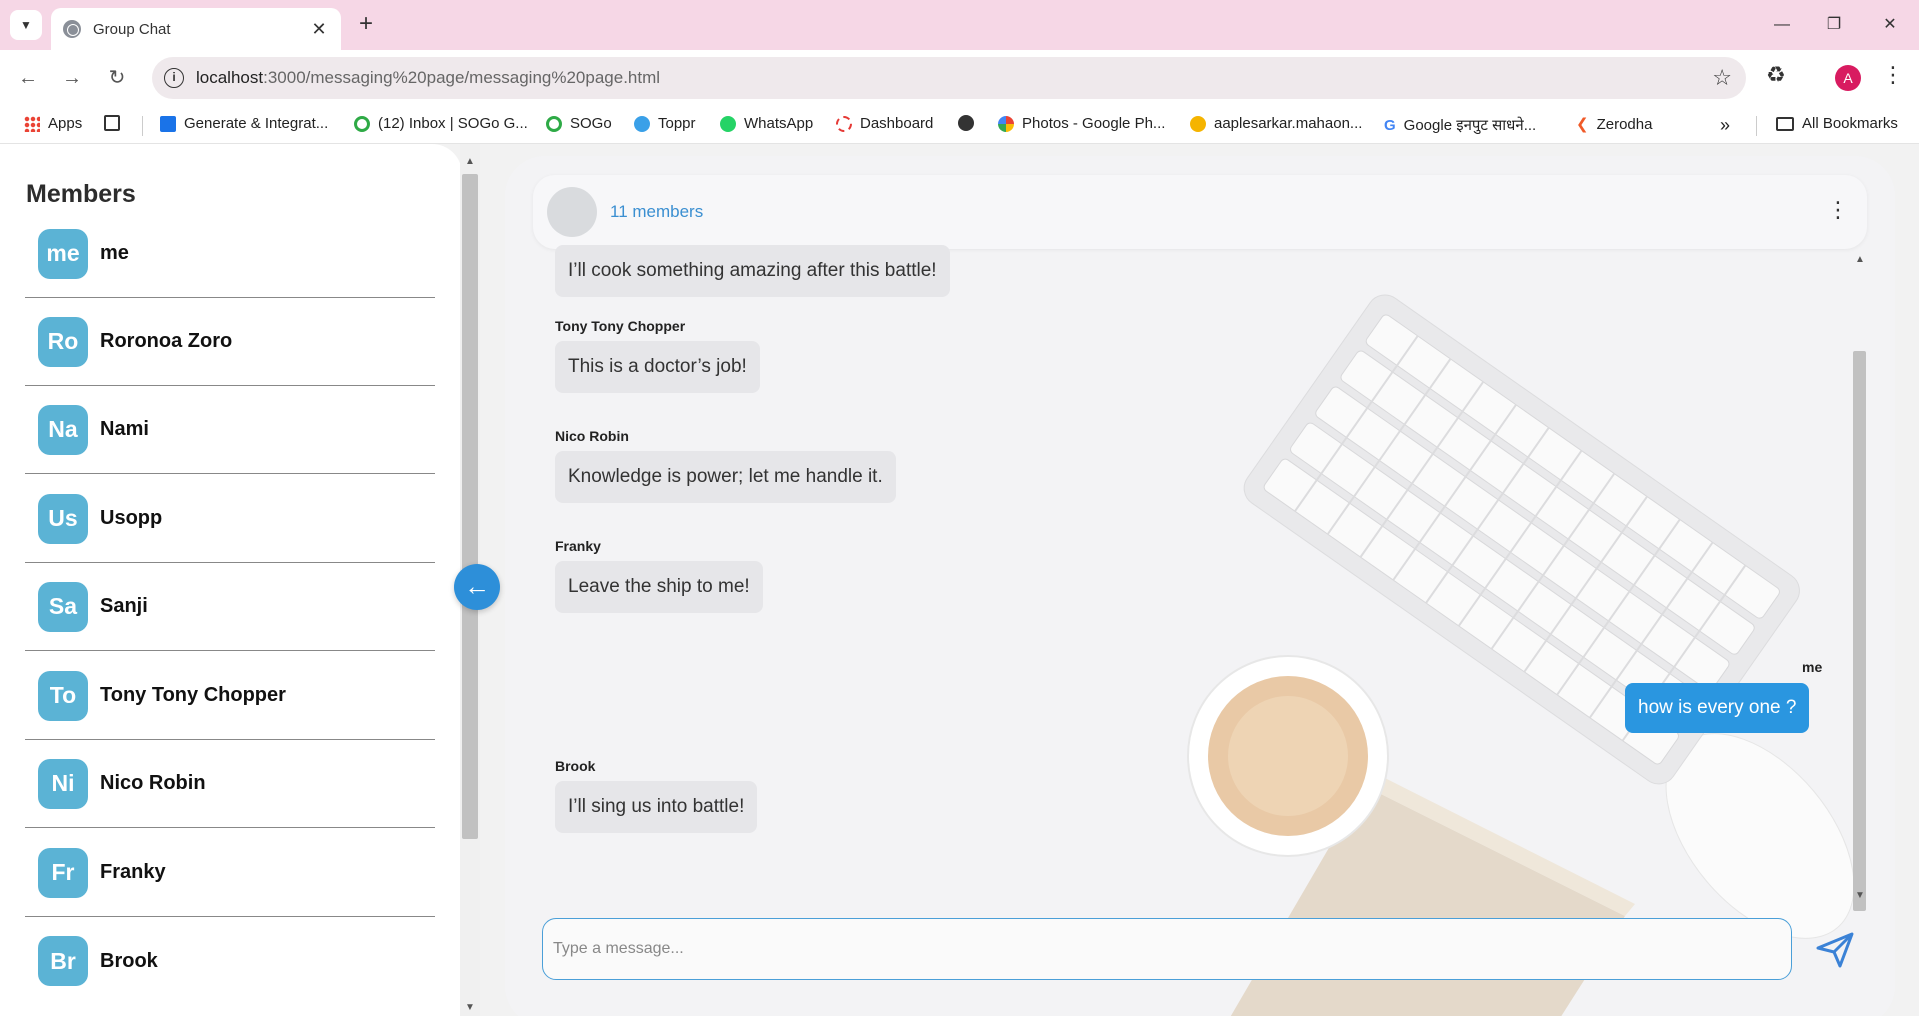 The height and width of the screenshot is (1016, 1919). Describe the element at coordinates (53, 123) in the screenshot. I see `bookmark-apps: Apps` at that location.